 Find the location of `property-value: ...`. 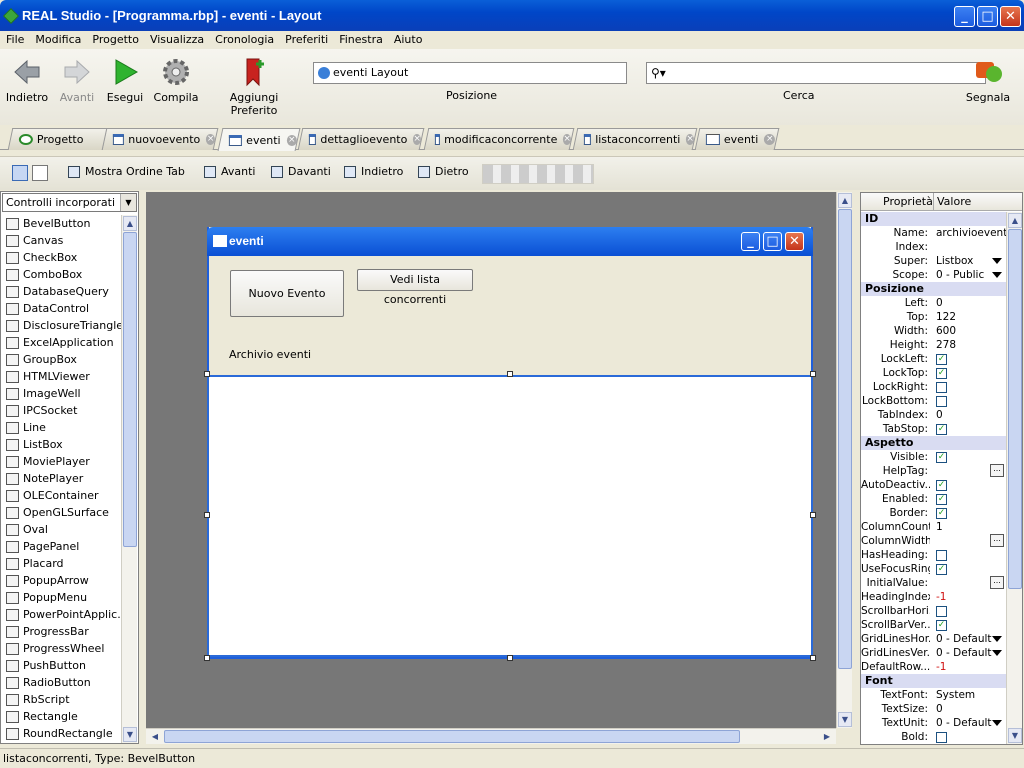

property-value: ... is located at coordinates (968, 471).